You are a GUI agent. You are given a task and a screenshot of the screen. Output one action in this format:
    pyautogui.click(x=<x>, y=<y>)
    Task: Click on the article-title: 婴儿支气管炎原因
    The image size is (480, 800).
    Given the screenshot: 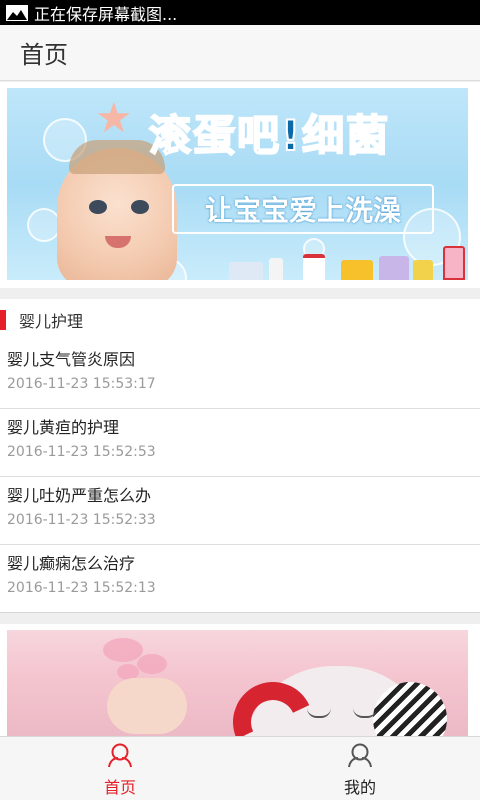 What is the action you would take?
    pyautogui.click(x=71, y=359)
    